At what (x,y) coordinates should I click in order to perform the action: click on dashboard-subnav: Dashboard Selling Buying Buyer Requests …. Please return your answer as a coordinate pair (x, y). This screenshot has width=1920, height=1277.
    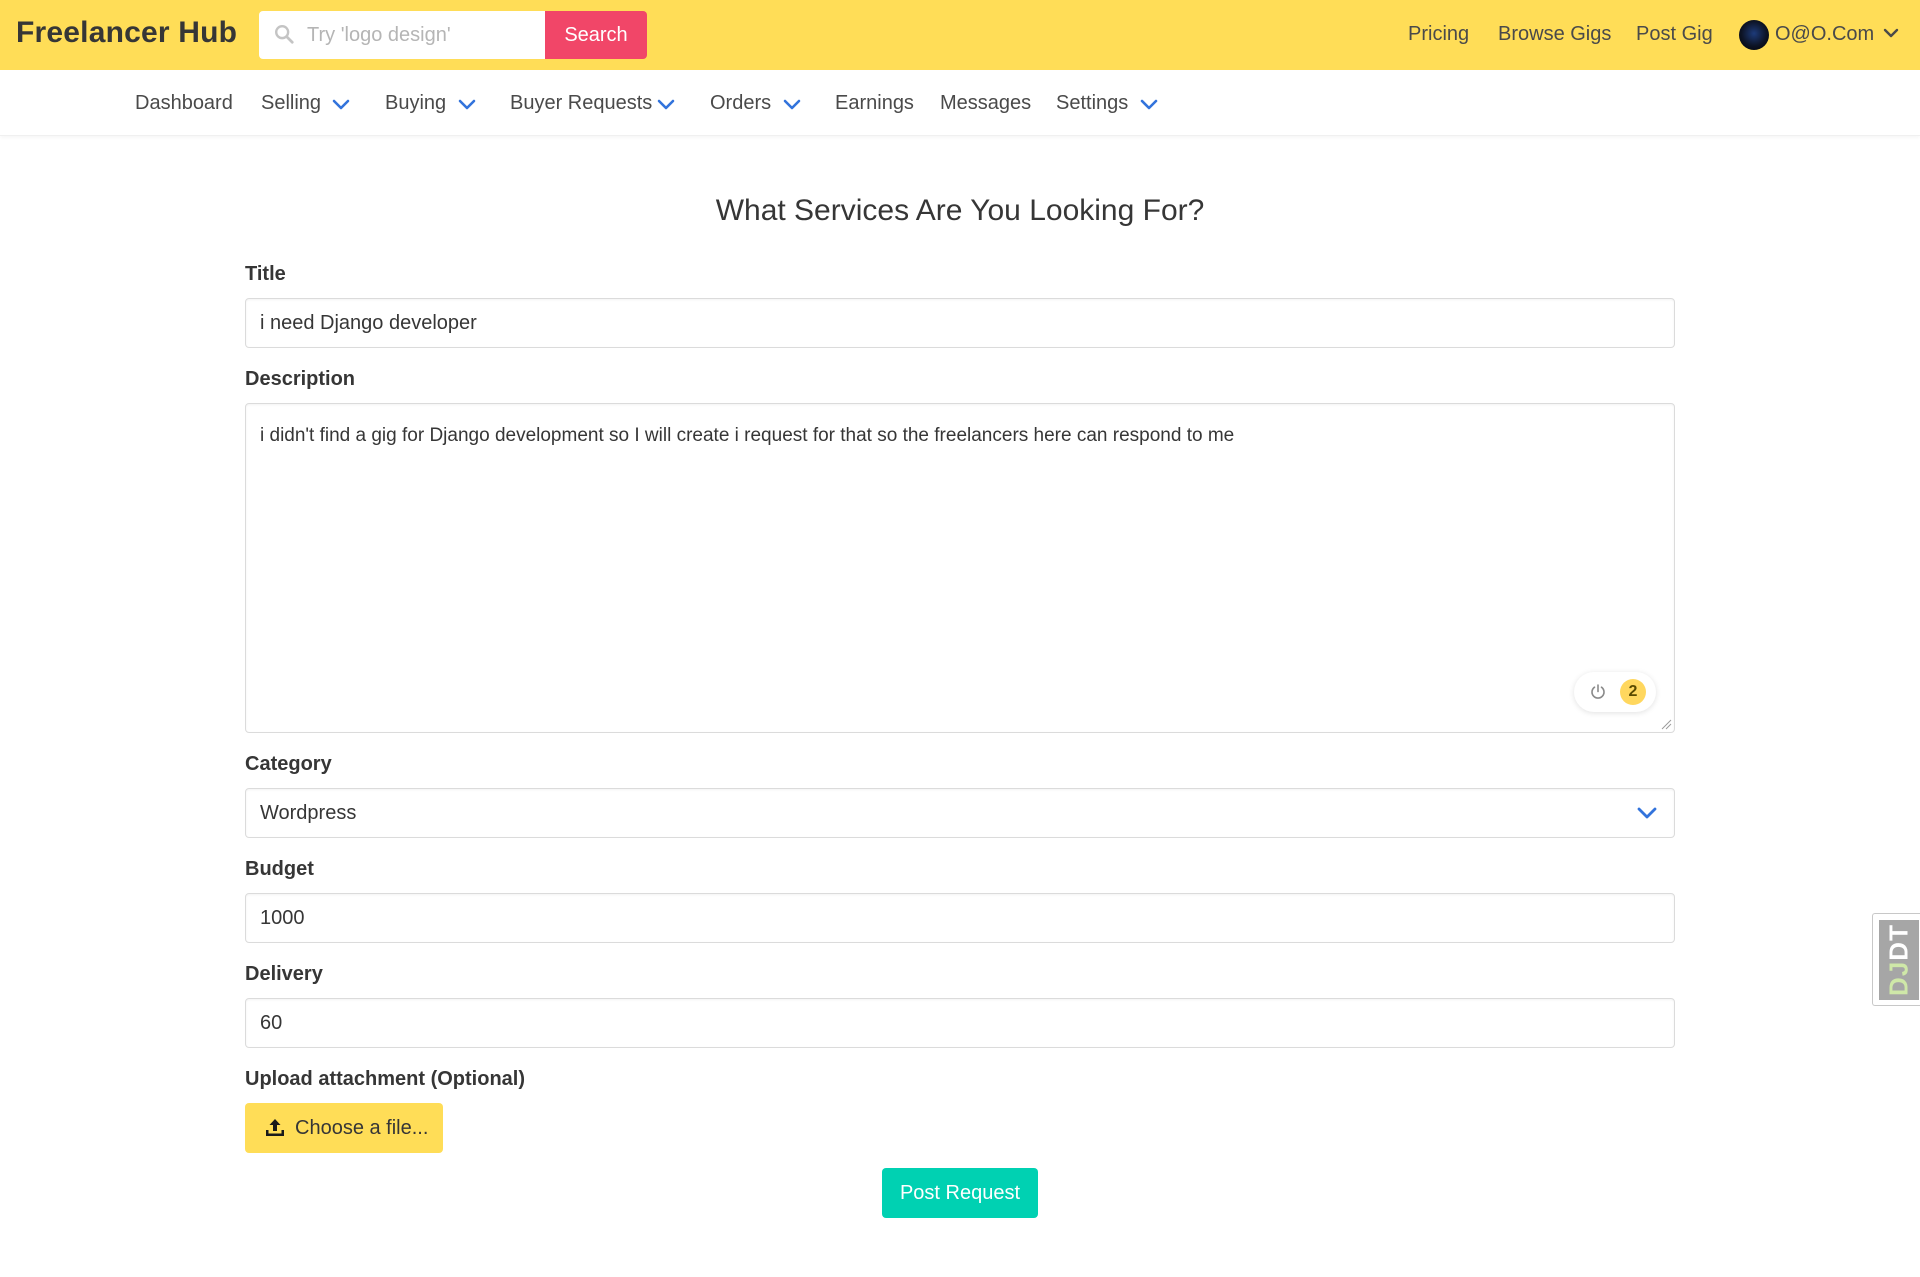
    Looking at the image, I should click on (960, 103).